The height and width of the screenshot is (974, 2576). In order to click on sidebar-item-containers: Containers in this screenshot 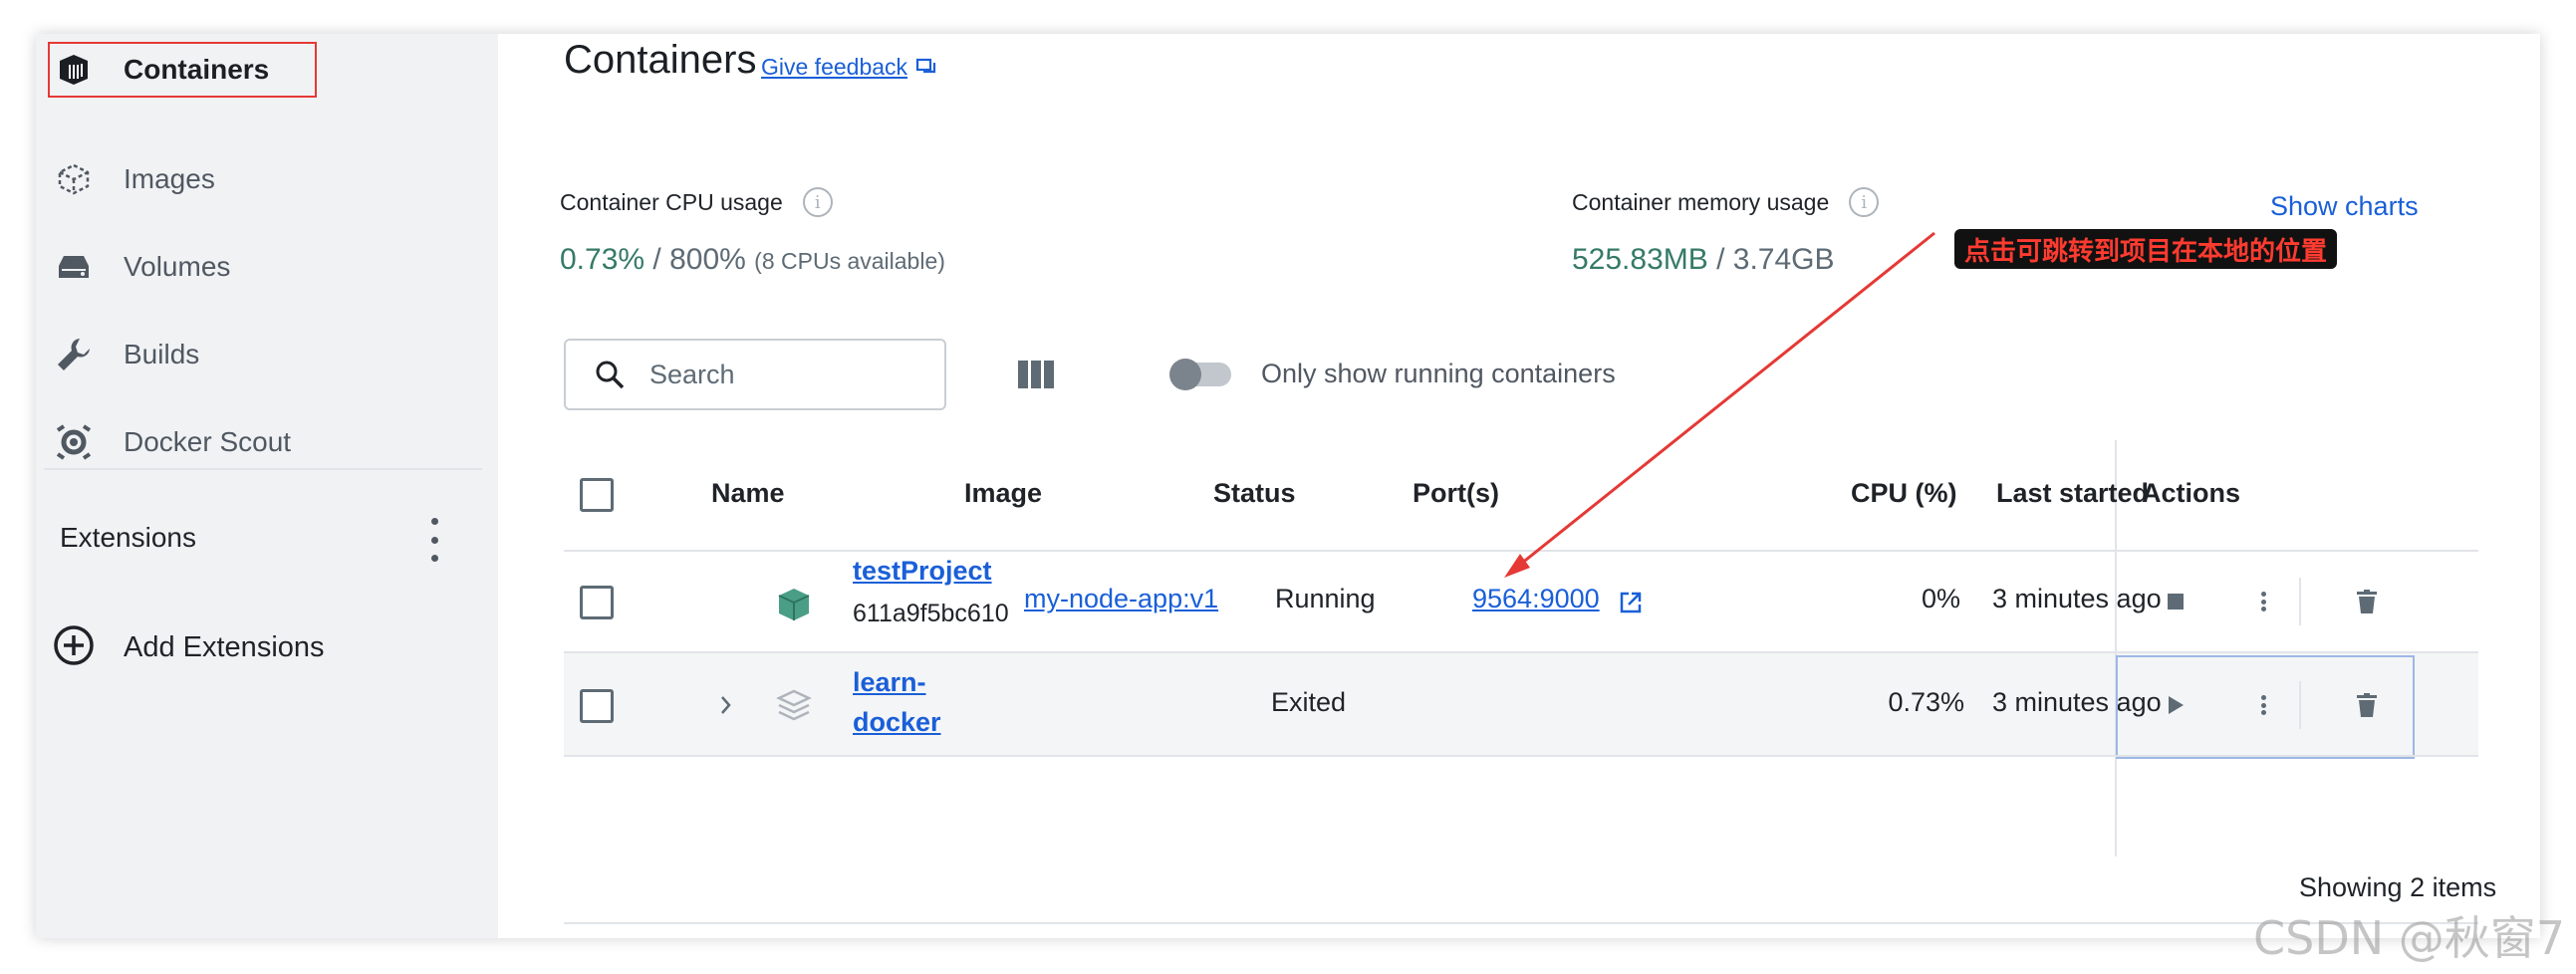, I will do `click(267, 70)`.